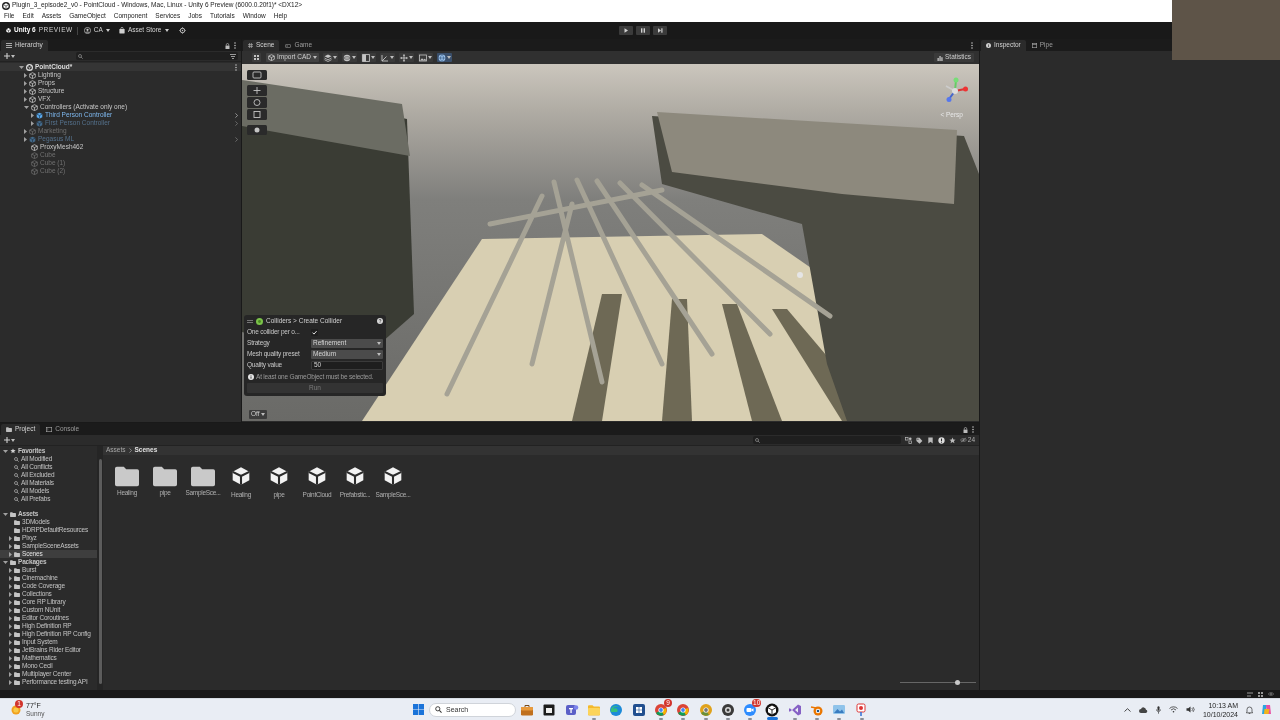 This screenshot has width=1280, height=720. I want to click on drag-handle-icon, so click(250, 321).